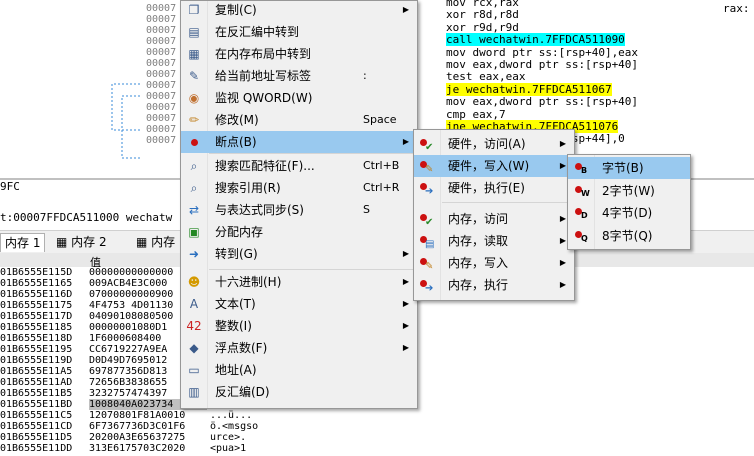 Image resolution: width=754 pixels, height=456 pixels. Describe the element at coordinates (137, 437) in the screenshot. I see `dump-hex: 20200A3E65637275` at that location.